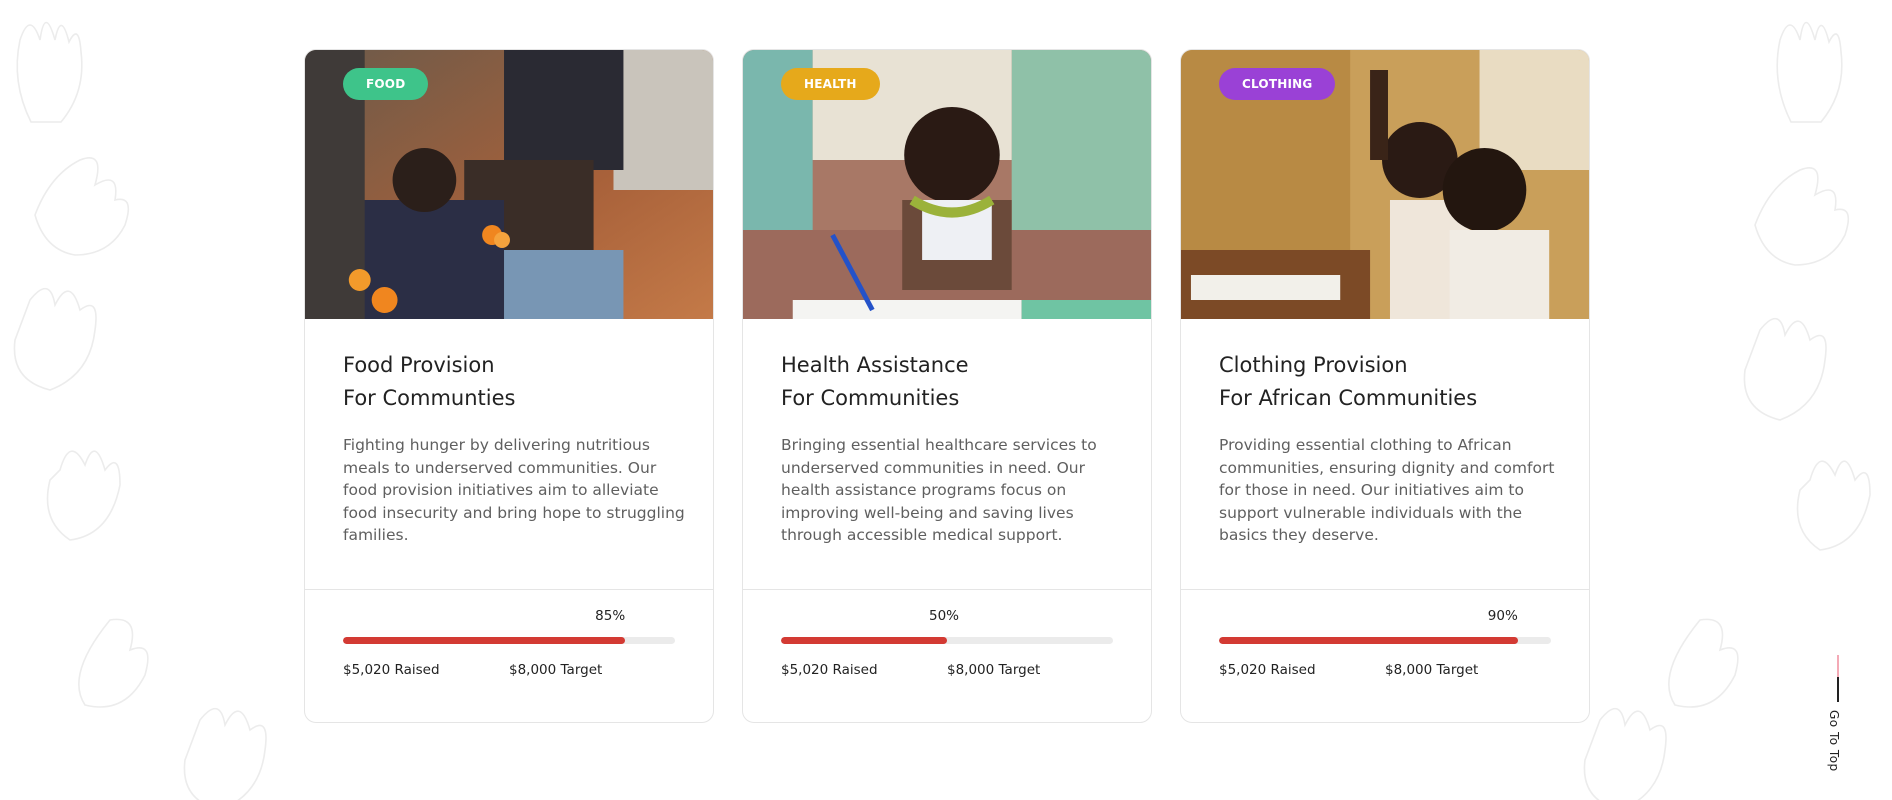  Describe the element at coordinates (509, 184) in the screenshot. I see `card-image: FOOD` at that location.